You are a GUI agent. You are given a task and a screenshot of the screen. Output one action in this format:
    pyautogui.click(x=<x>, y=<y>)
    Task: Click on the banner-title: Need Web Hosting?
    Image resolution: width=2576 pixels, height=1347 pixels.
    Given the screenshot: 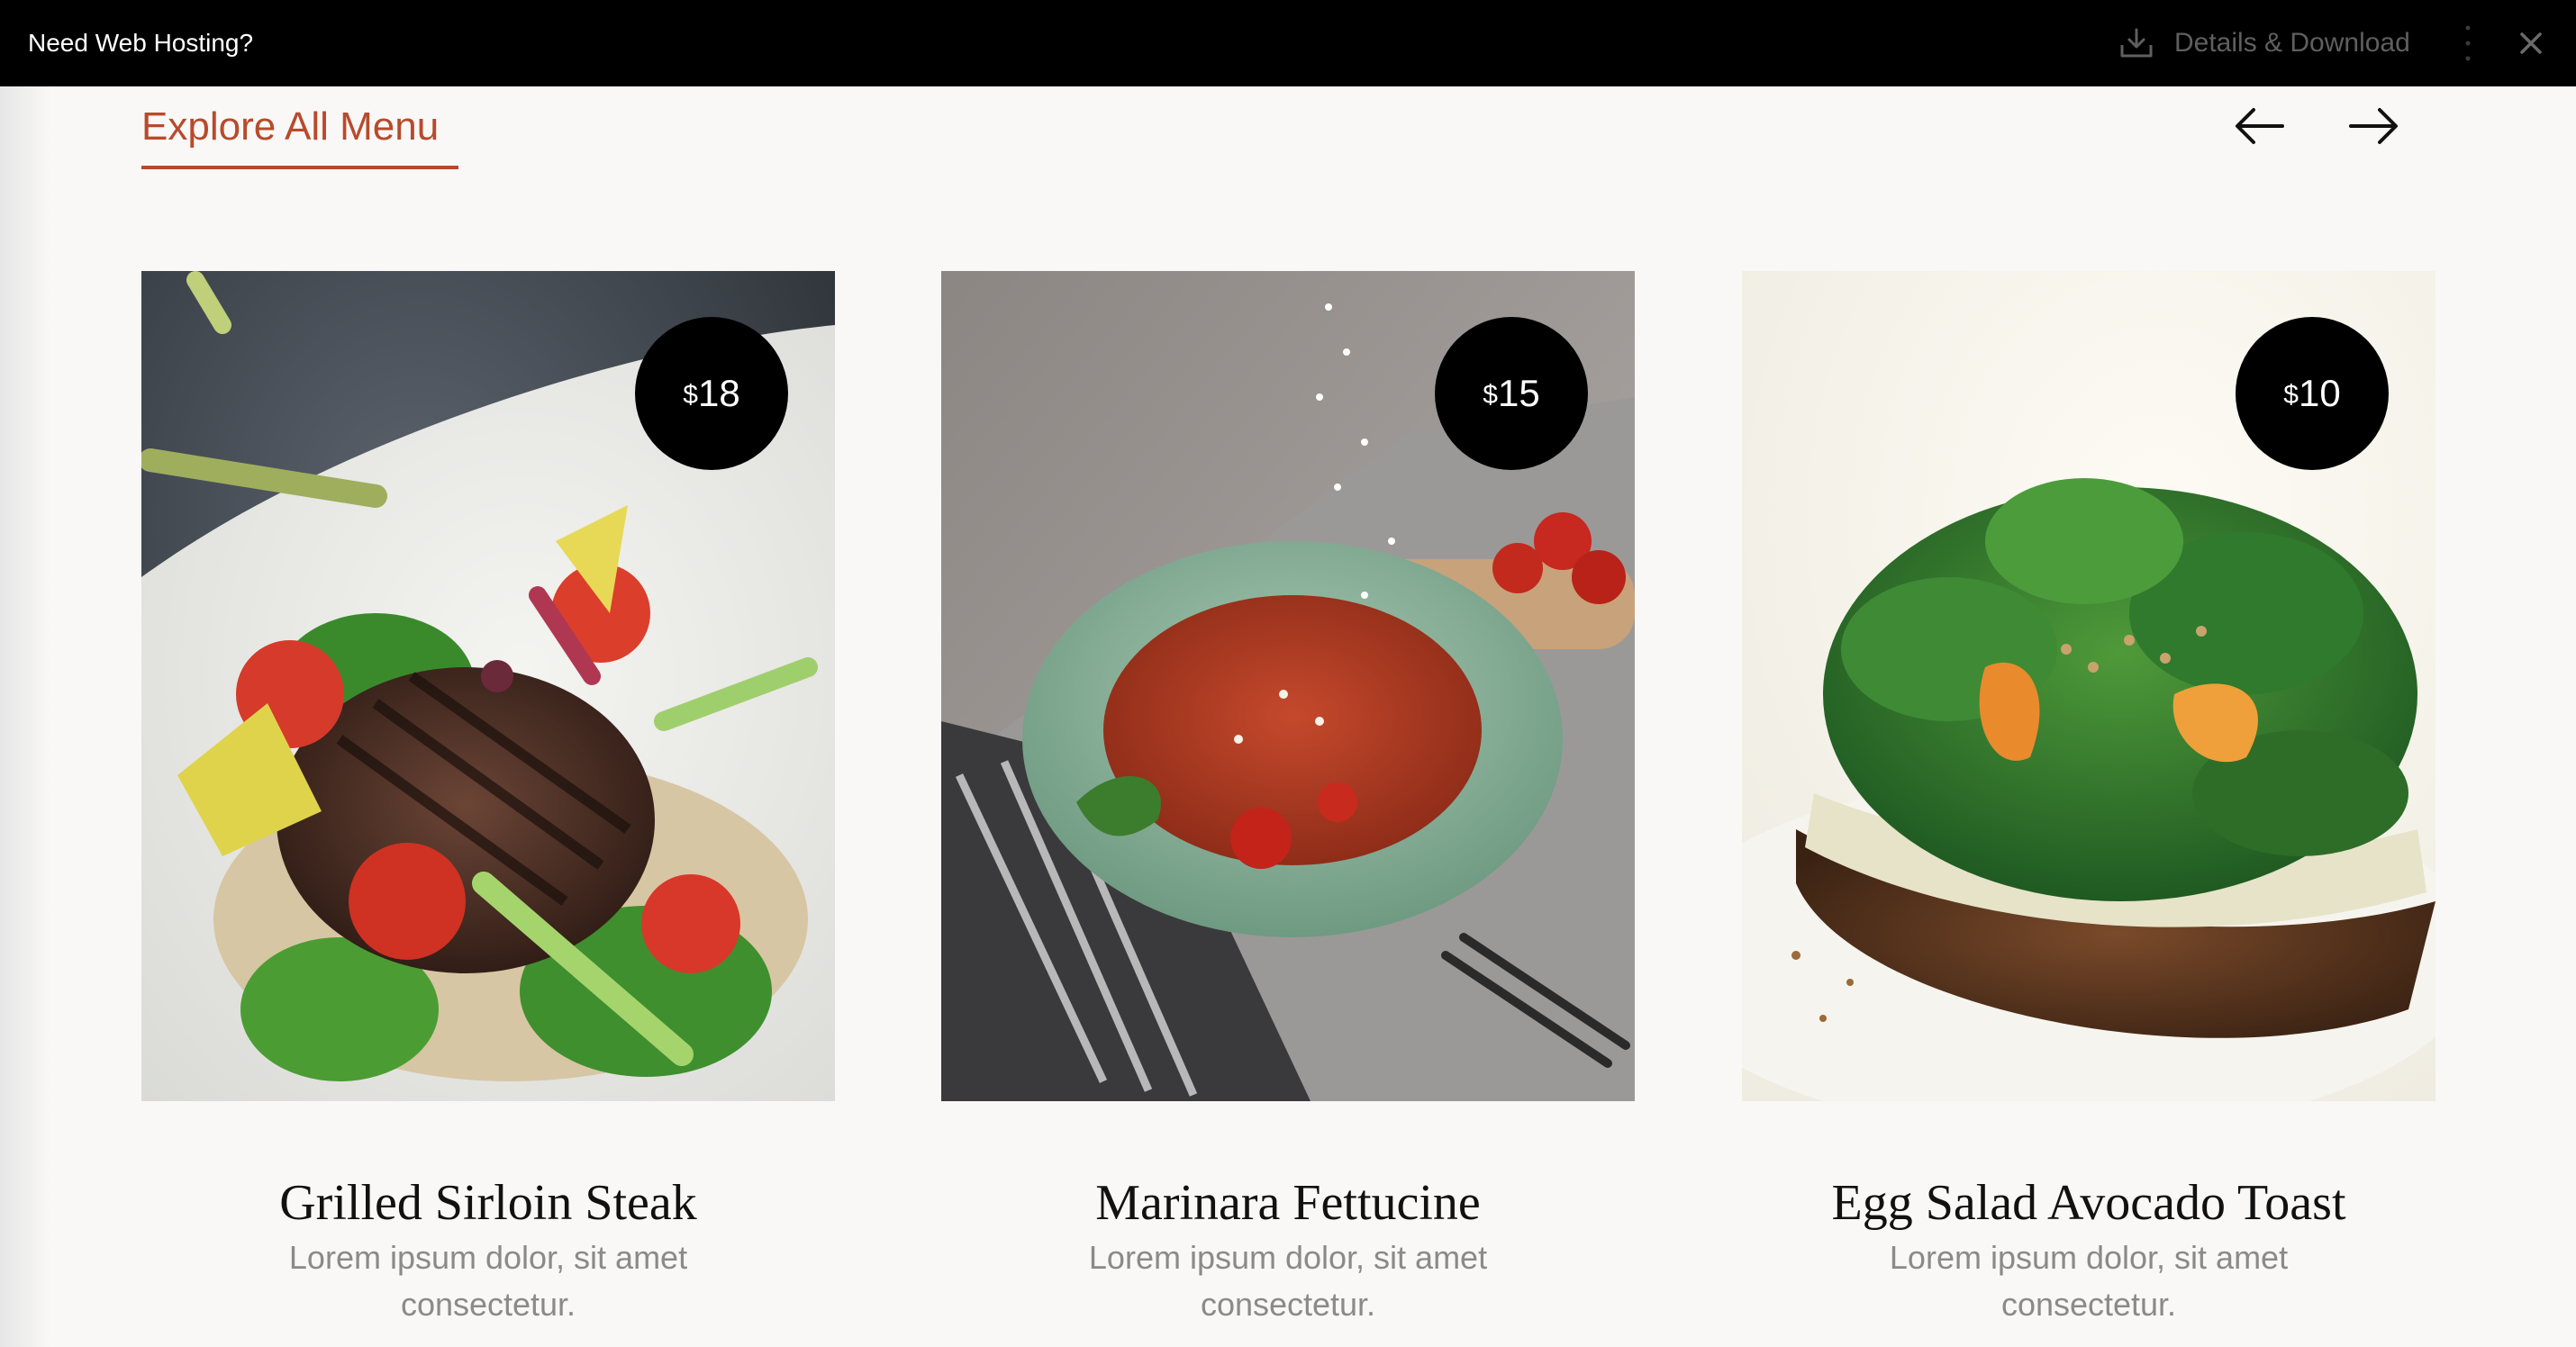 What is the action you would take?
    pyautogui.click(x=141, y=43)
    